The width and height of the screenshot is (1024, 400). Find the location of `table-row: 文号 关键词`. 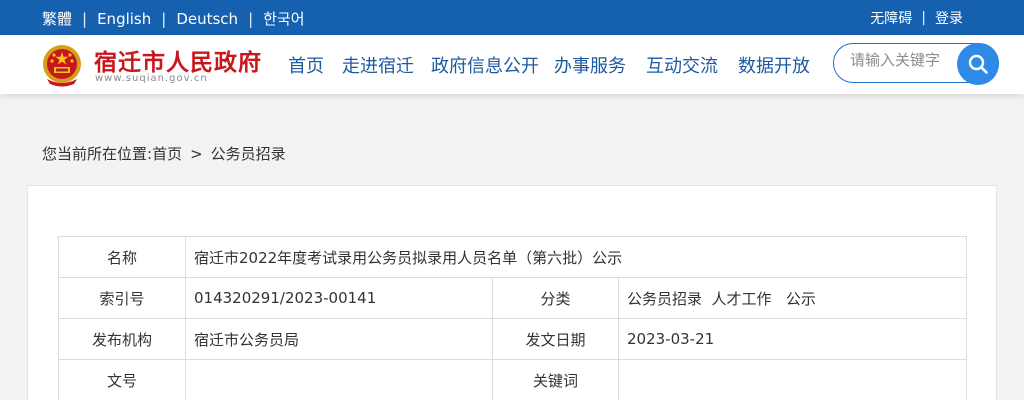

table-row: 文号 关键词 is located at coordinates (512, 379).